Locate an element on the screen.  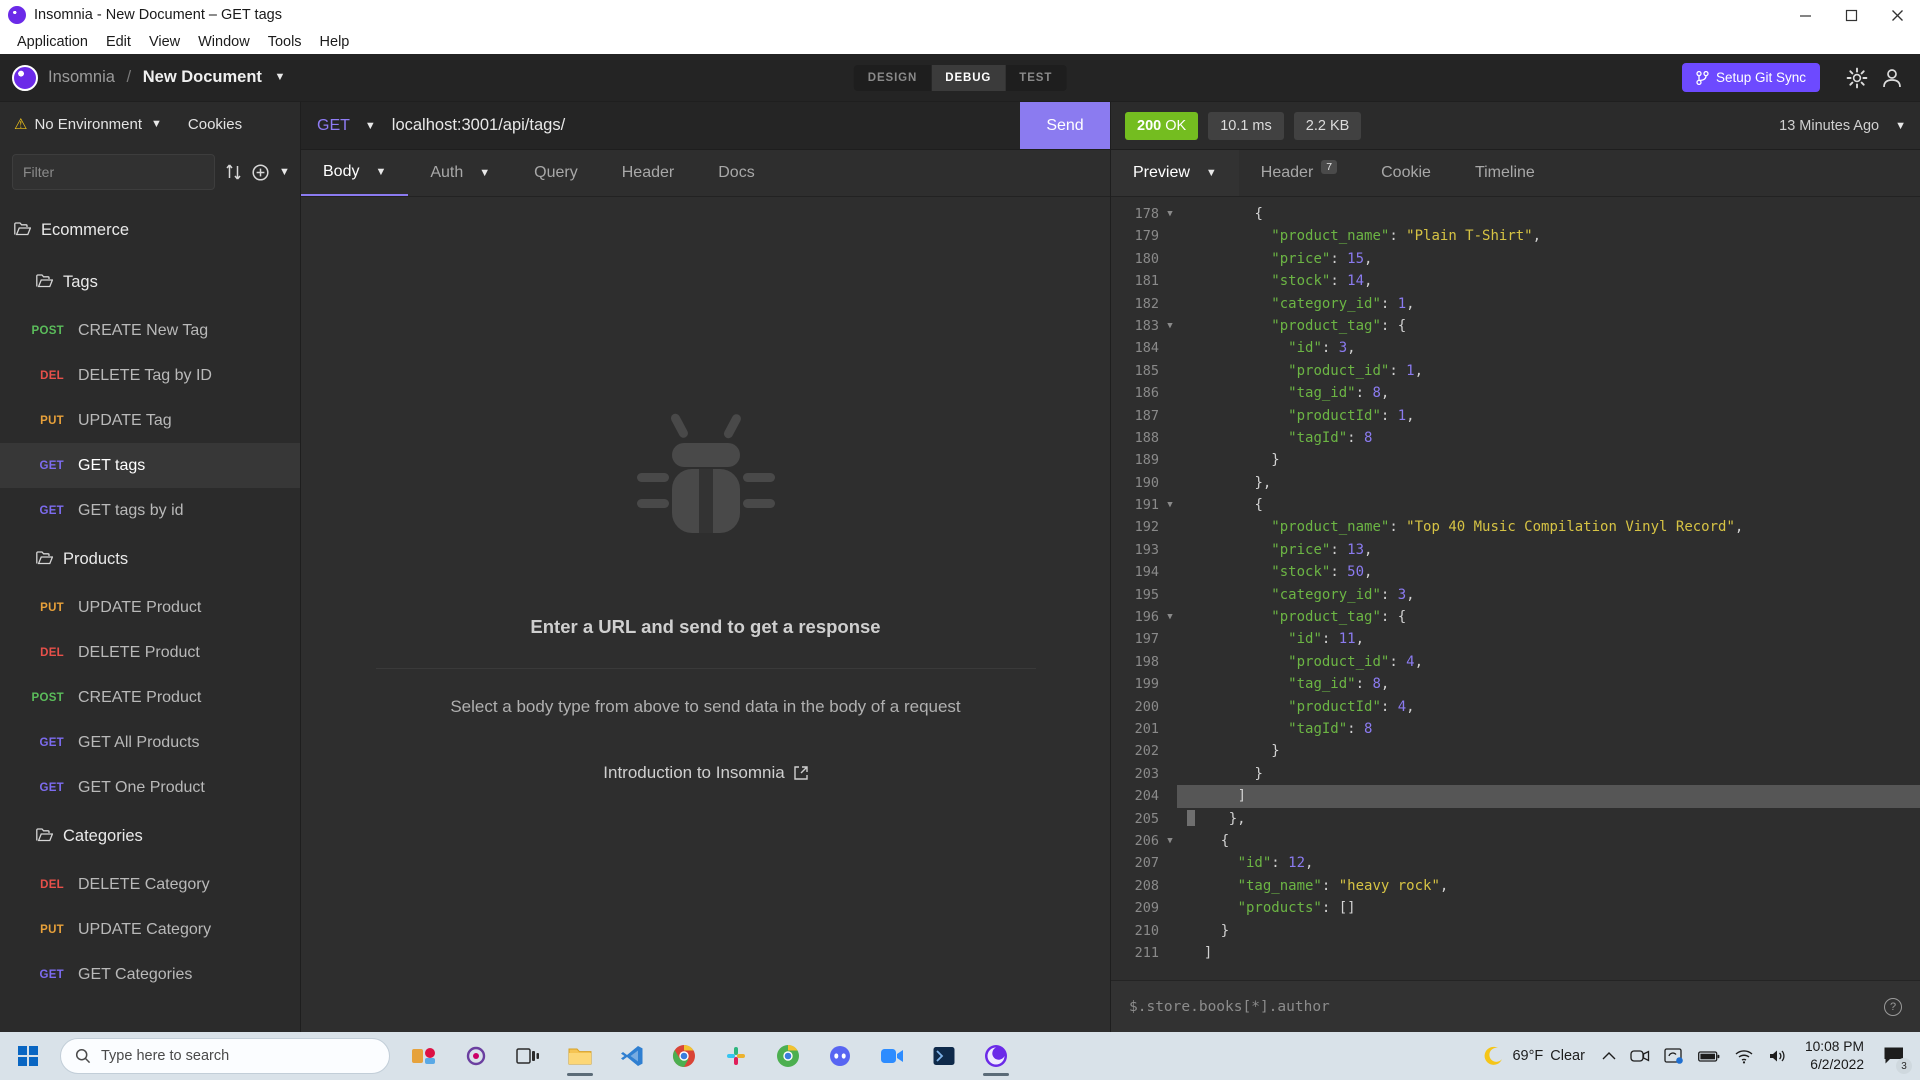
tab-debug: DEBUG is located at coordinates (968, 77).